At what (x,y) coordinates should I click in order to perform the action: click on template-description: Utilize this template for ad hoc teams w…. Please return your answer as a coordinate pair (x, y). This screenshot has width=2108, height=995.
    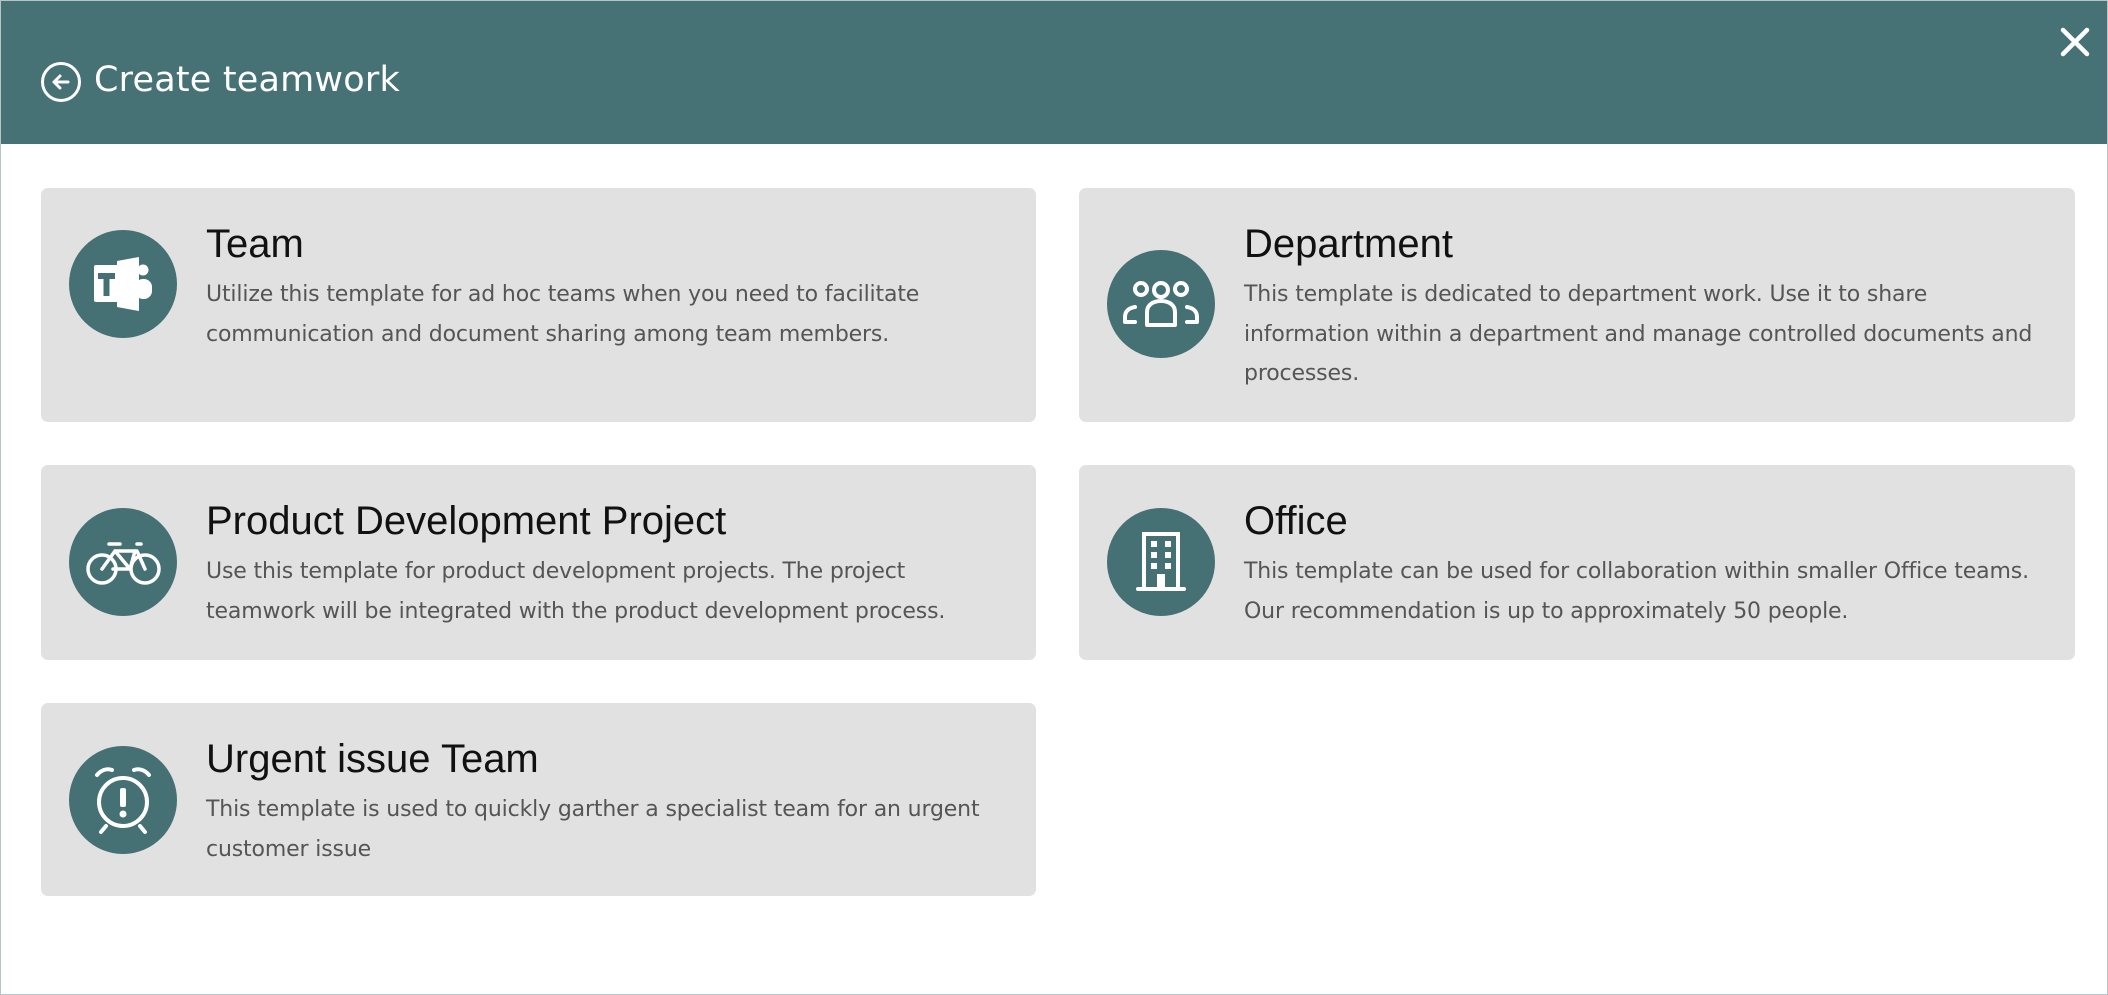
    Looking at the image, I should click on (563, 314).